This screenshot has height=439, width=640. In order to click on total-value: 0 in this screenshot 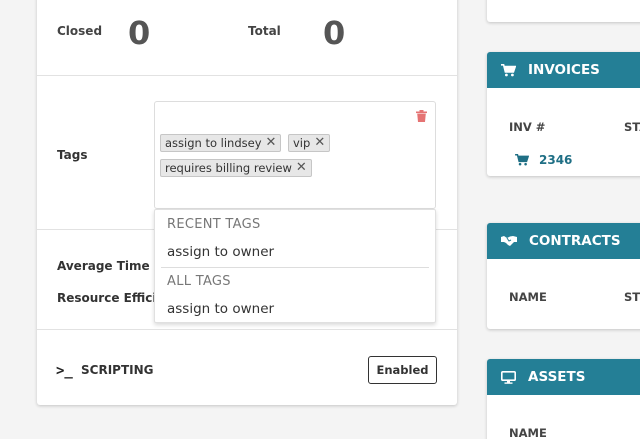, I will do `click(334, 33)`.